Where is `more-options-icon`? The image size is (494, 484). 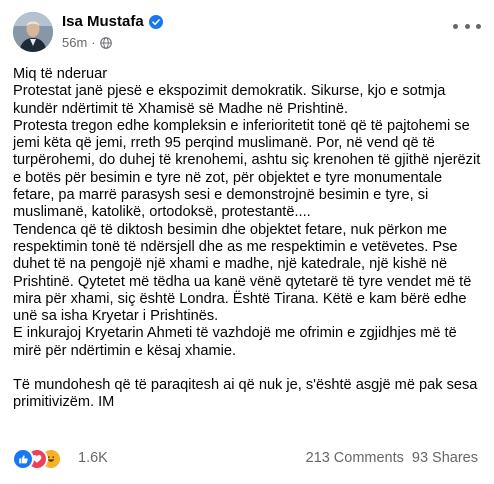 more-options-icon is located at coordinates (467, 26).